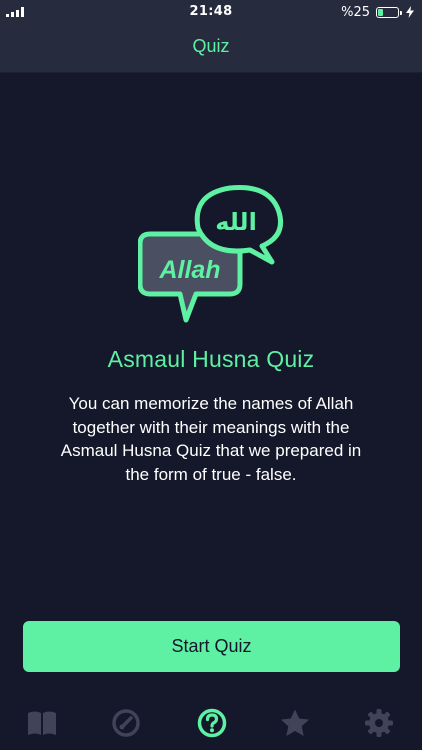 This screenshot has height=750, width=422. Describe the element at coordinates (211, 646) in the screenshot. I see `start-quiz-button: Start Quiz` at that location.